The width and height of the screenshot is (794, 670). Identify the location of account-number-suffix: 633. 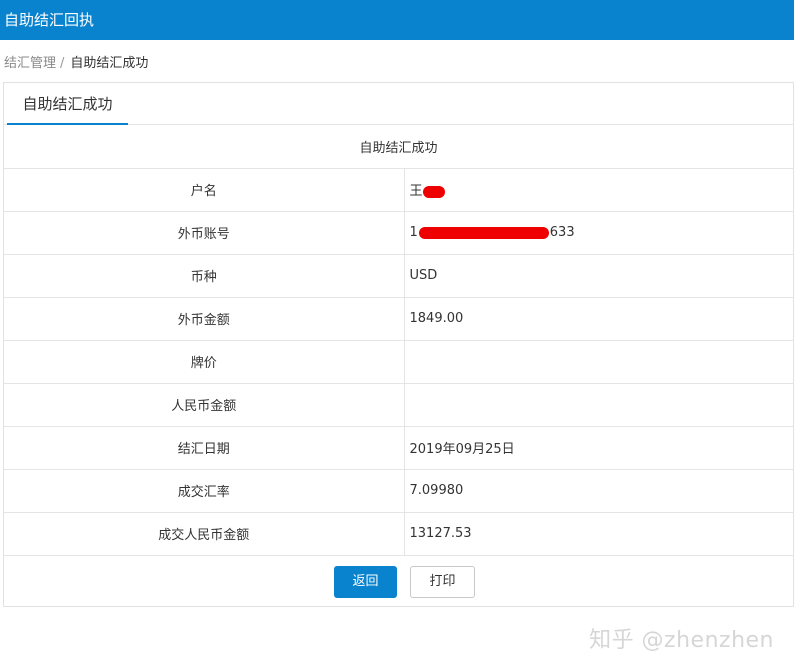
(562, 232).